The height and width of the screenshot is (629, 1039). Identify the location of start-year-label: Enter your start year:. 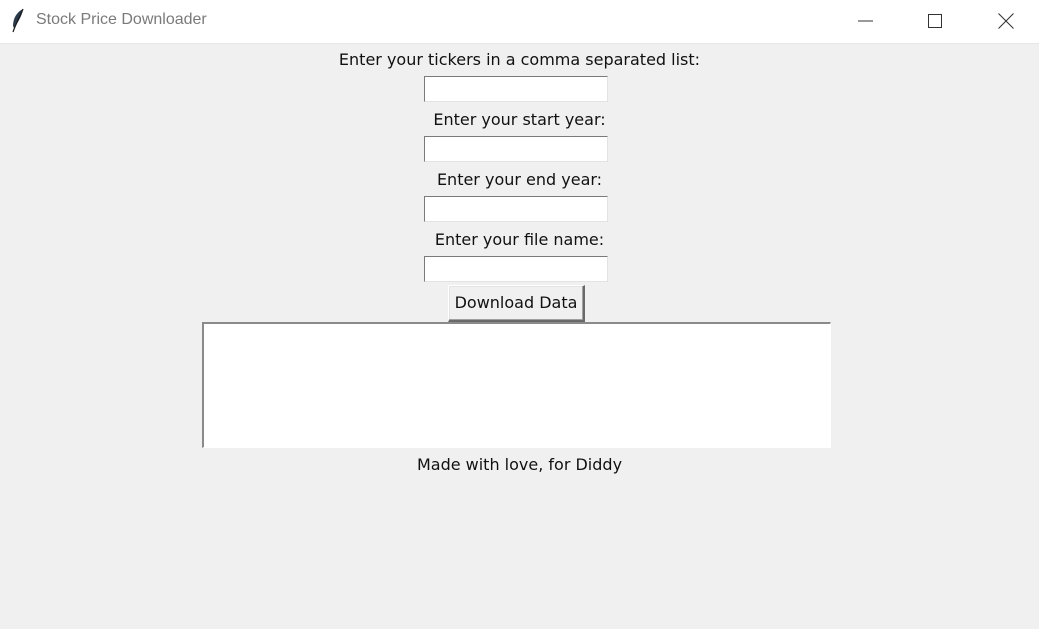
(519, 119).